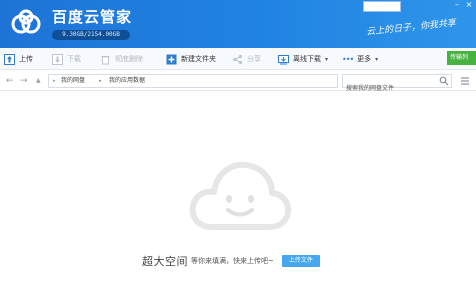 This screenshot has width=476, height=307. I want to click on new-folder-label: 新建文件夹, so click(198, 59).